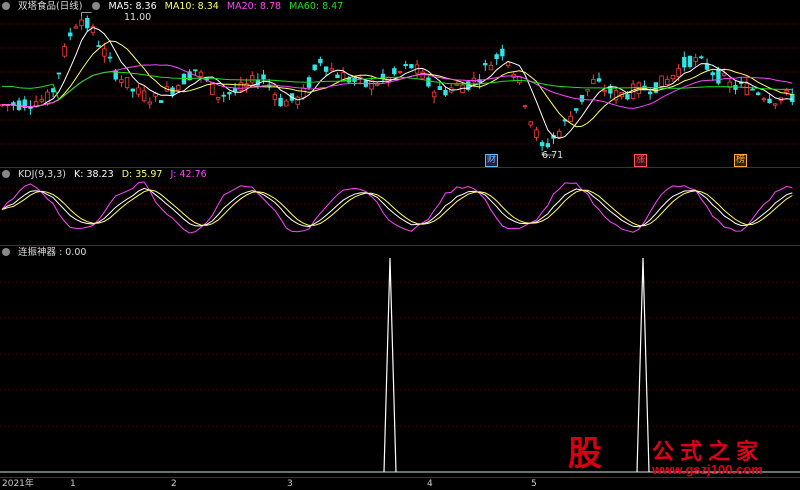 This screenshot has height=490, width=800. I want to click on ma10-label: MA10: 8.34, so click(191, 6).